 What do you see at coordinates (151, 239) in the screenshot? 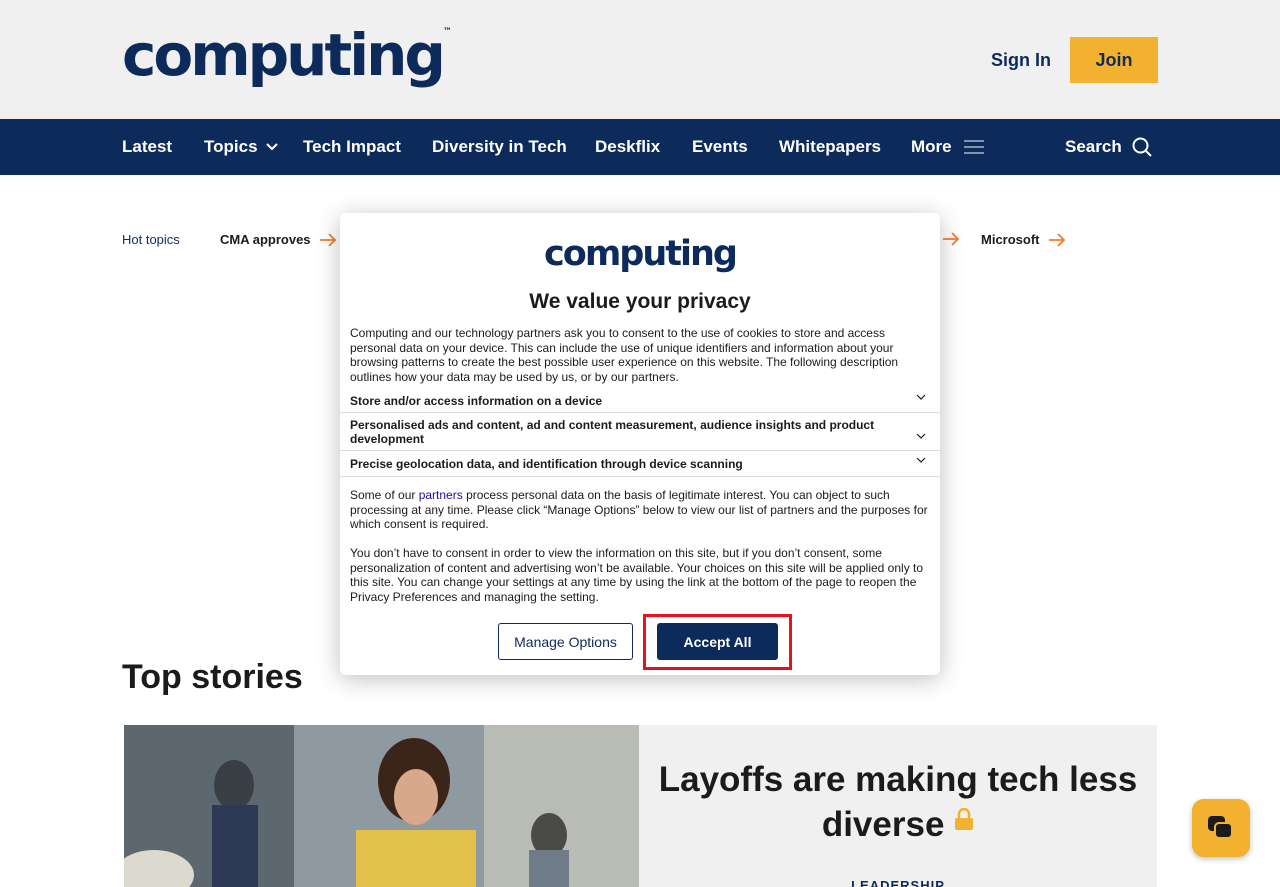
I see `hot-topics-label: Hot topics` at bounding box center [151, 239].